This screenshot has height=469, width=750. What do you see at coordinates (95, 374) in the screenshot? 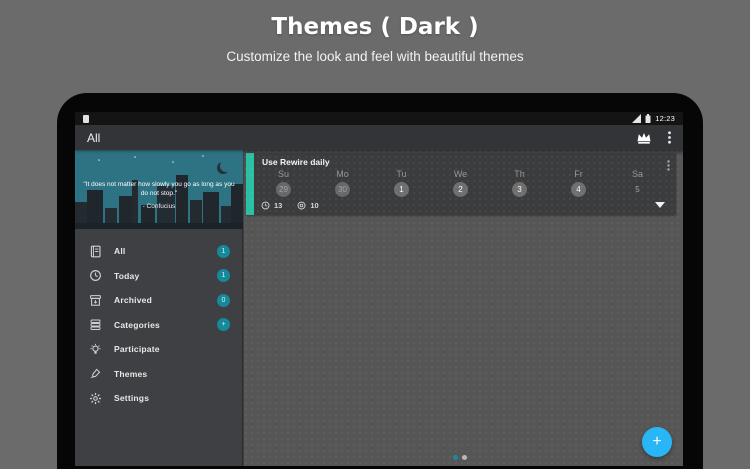
I see `paintbrush-icon` at bounding box center [95, 374].